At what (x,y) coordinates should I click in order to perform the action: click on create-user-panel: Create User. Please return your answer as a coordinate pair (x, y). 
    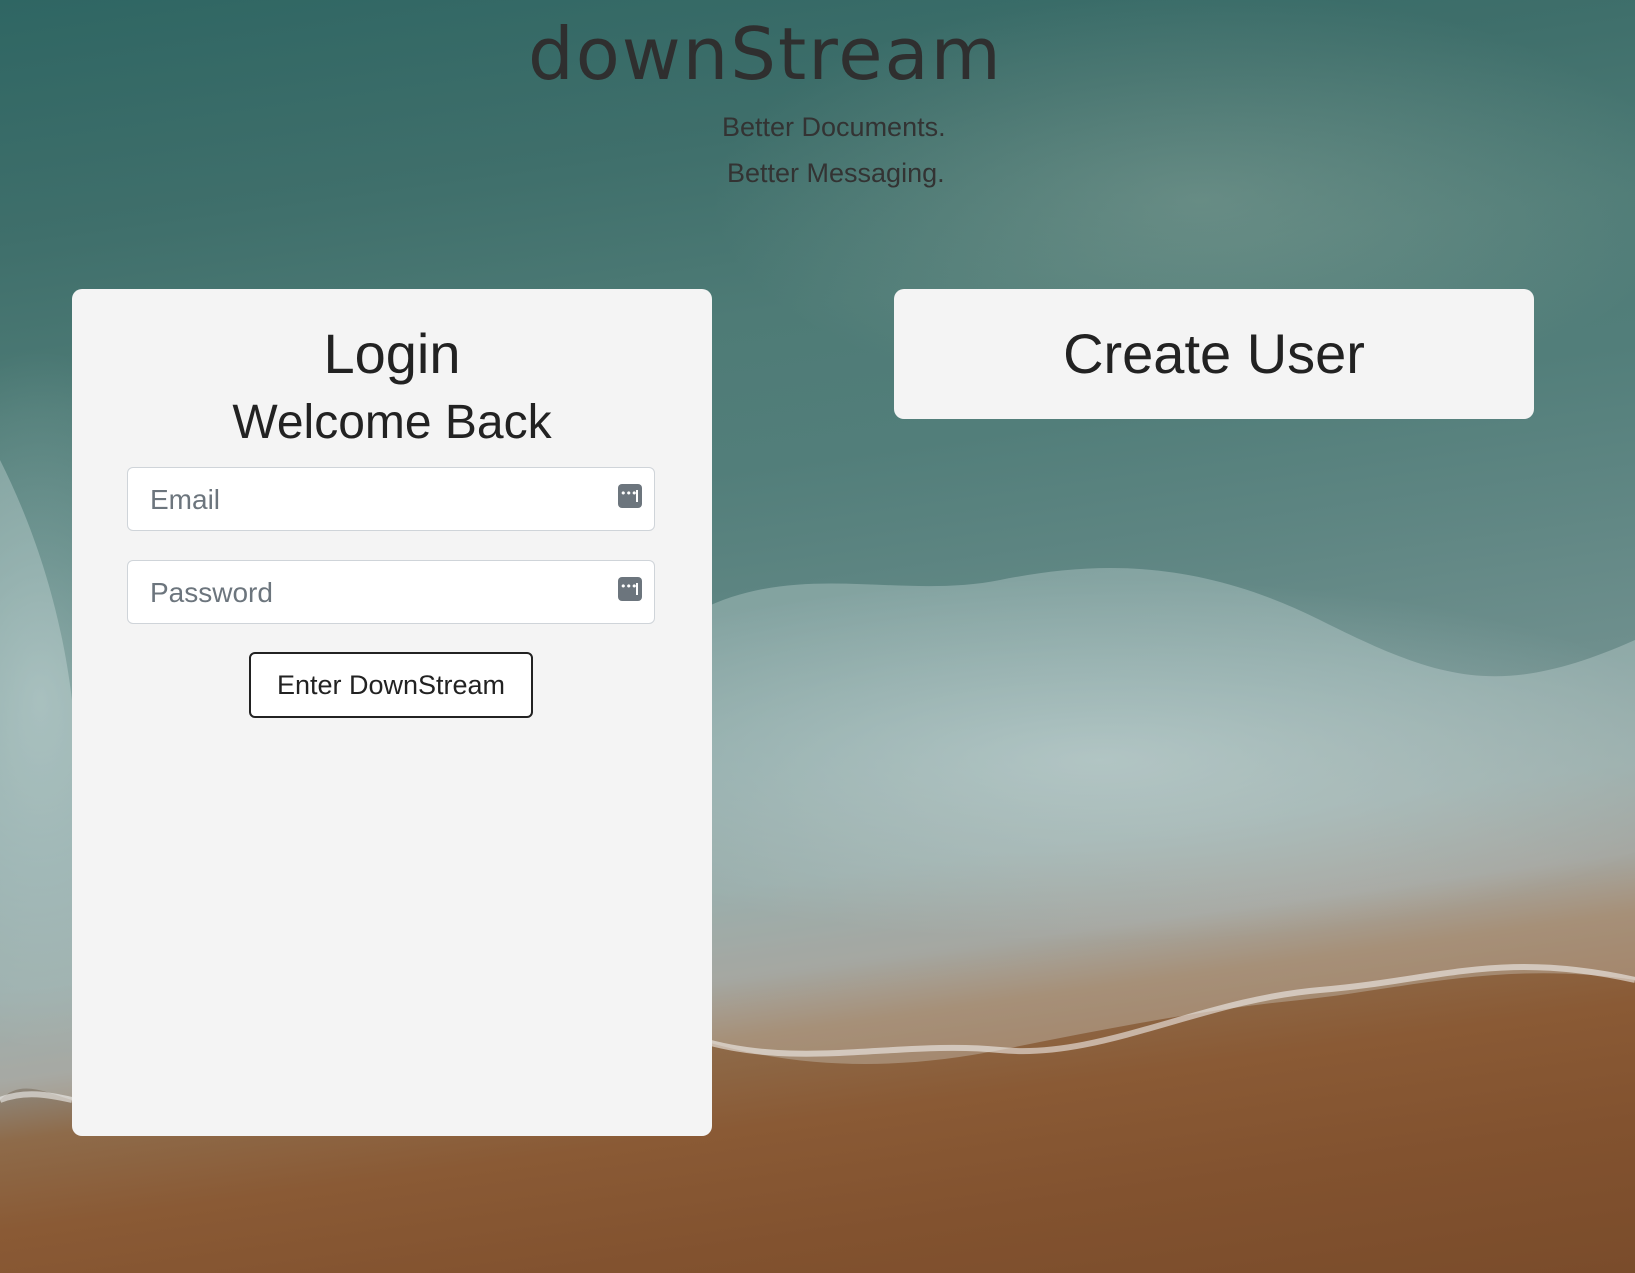
    Looking at the image, I should click on (1214, 354).